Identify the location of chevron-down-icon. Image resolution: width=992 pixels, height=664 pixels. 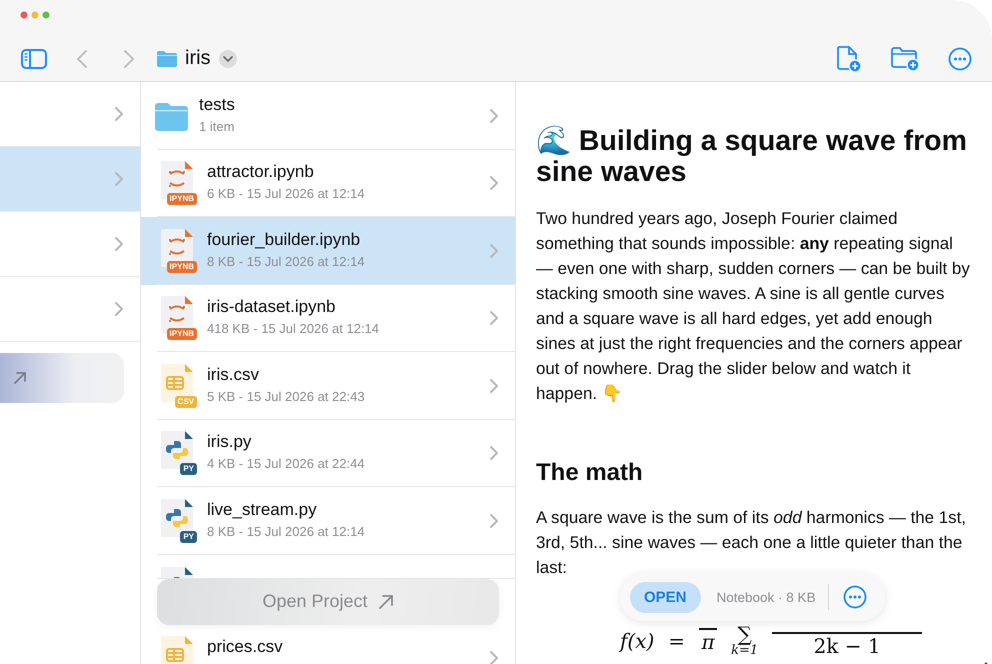
(227, 59).